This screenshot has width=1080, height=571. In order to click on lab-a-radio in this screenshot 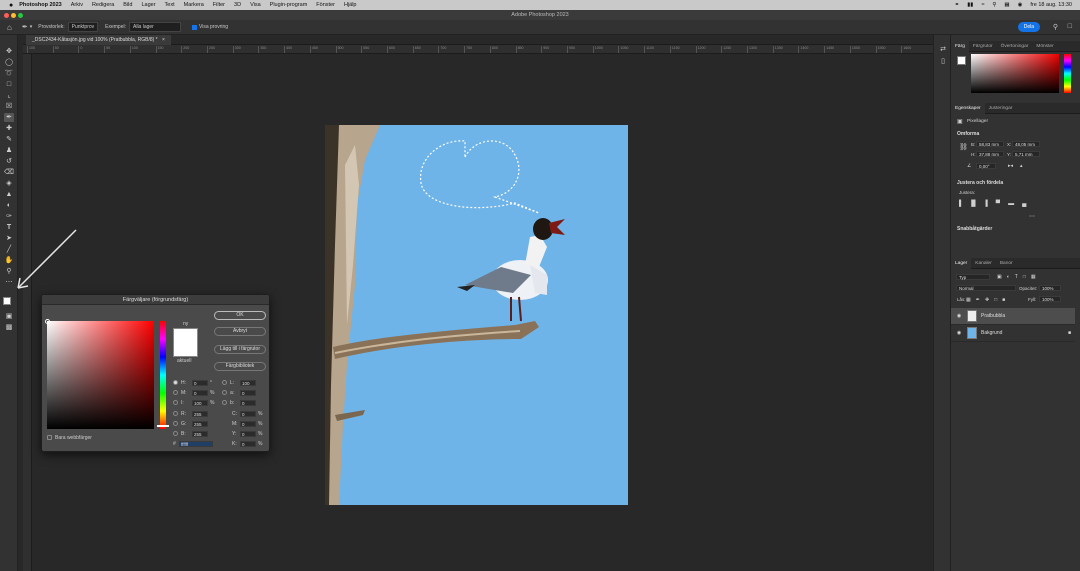, I will do `click(224, 392)`.